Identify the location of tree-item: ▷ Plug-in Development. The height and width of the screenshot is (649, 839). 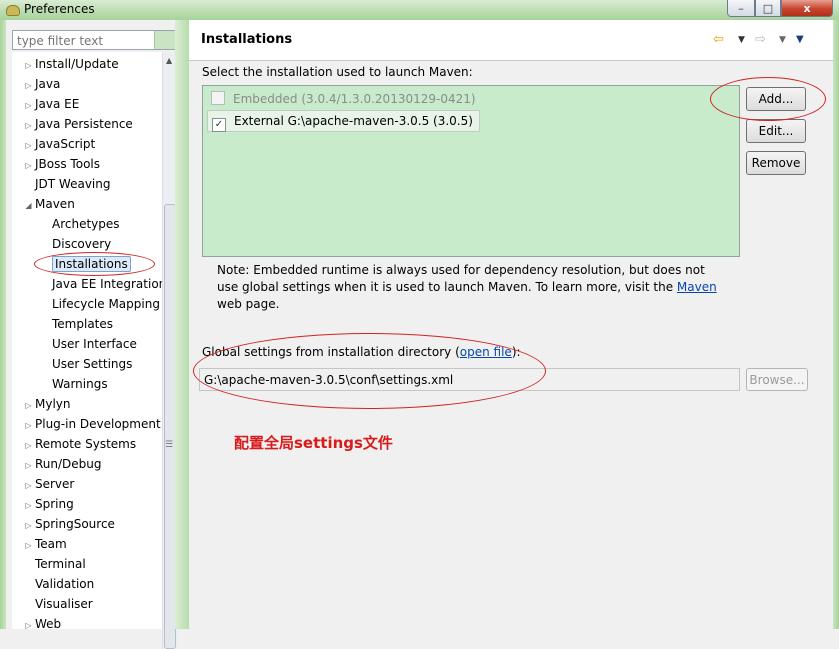
(91, 425).